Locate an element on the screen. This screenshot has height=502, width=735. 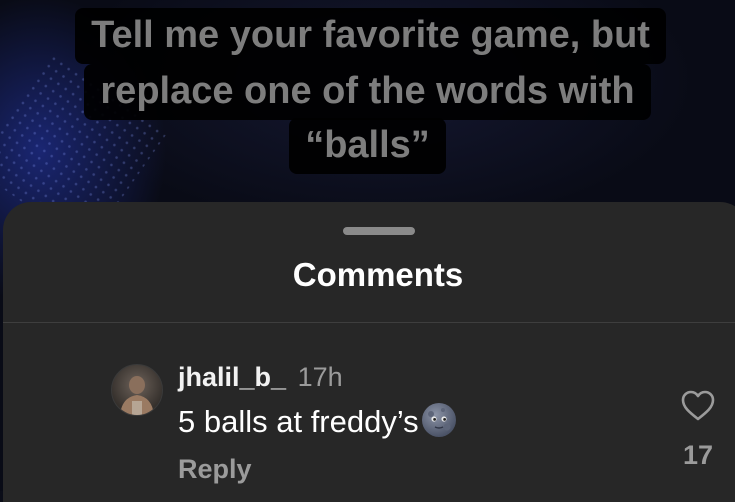
new-moon-face-icon is located at coordinates (438, 420).